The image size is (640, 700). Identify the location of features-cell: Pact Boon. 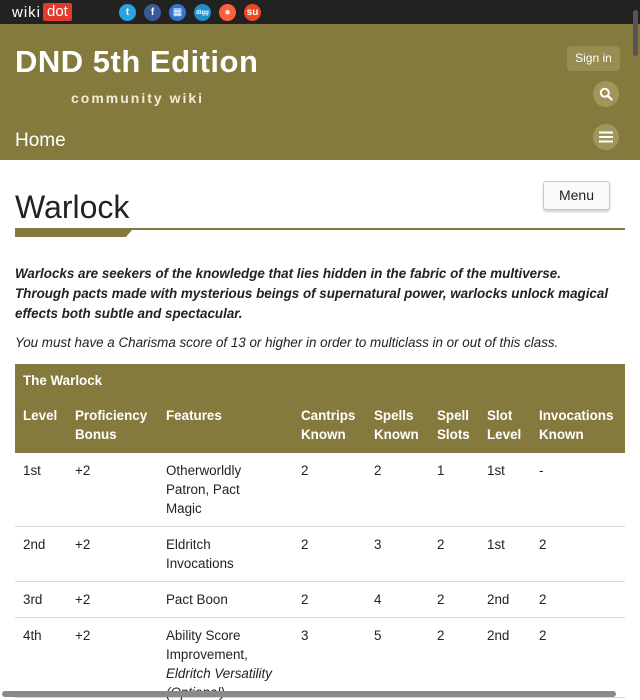
(228, 599).